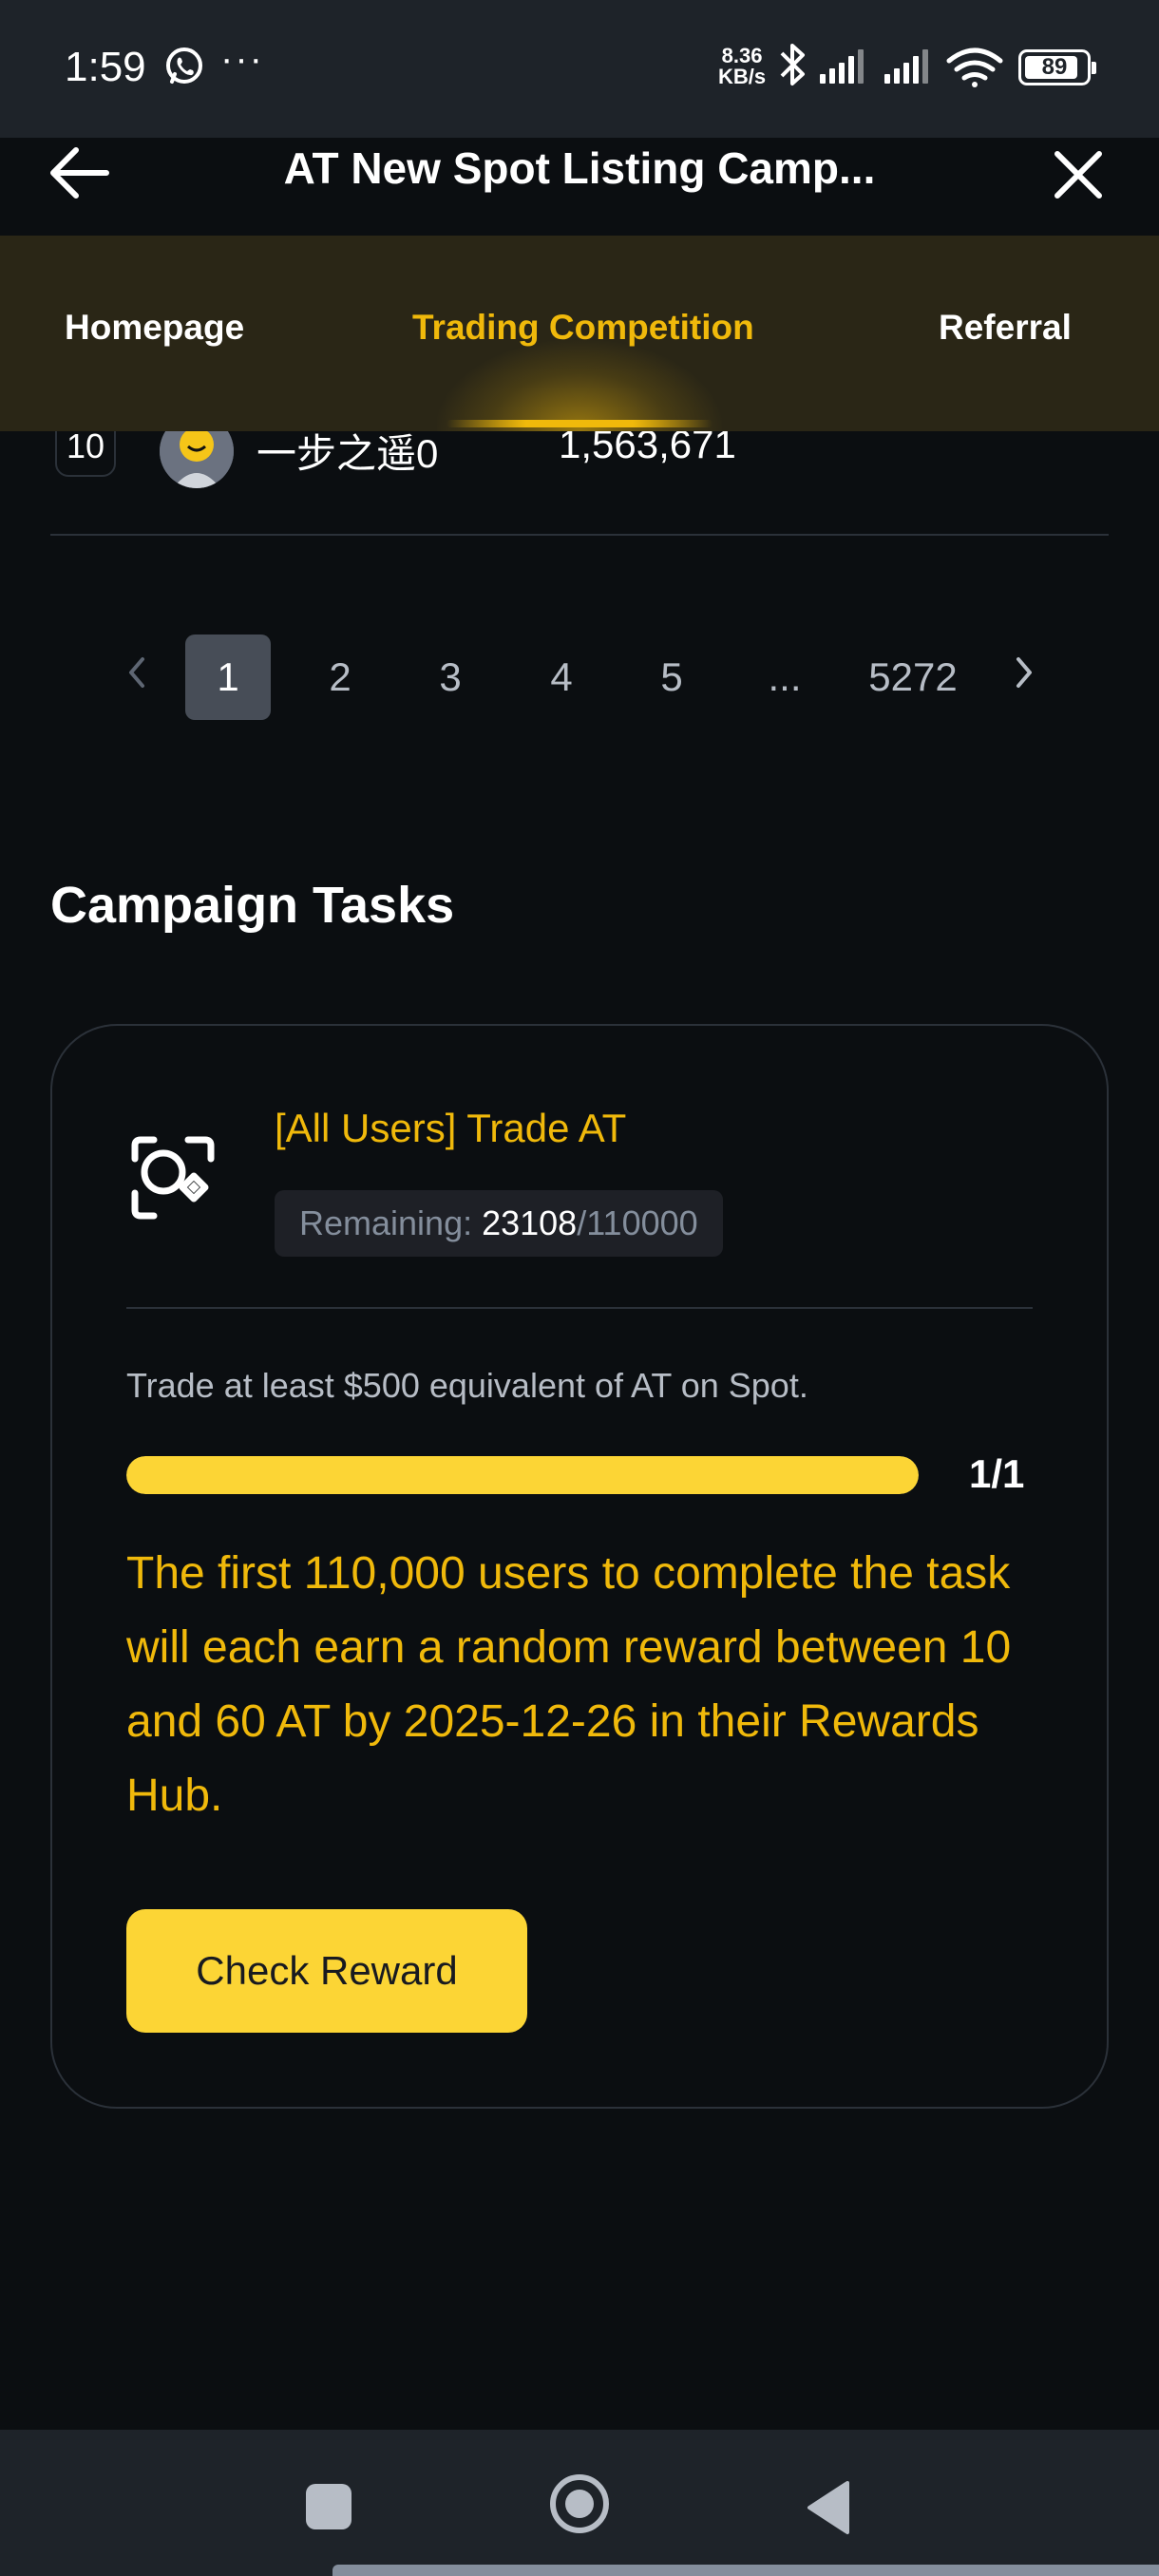 This screenshot has height=2576, width=1159. I want to click on gesture-handle, so click(745, 2570).